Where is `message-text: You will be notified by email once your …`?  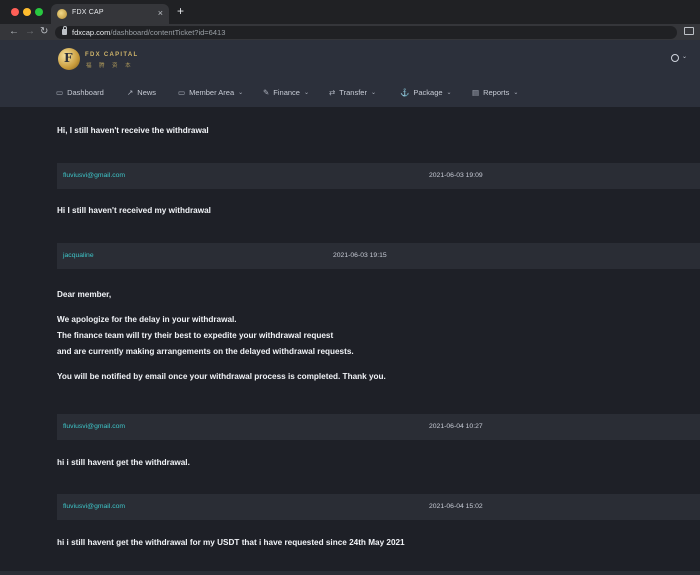 message-text: You will be notified by email once your … is located at coordinates (221, 376).